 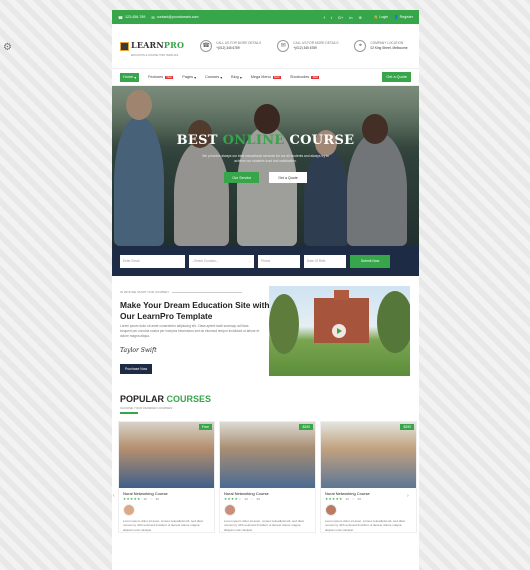 I want to click on price-badge: Free, so click(x=205, y=427).